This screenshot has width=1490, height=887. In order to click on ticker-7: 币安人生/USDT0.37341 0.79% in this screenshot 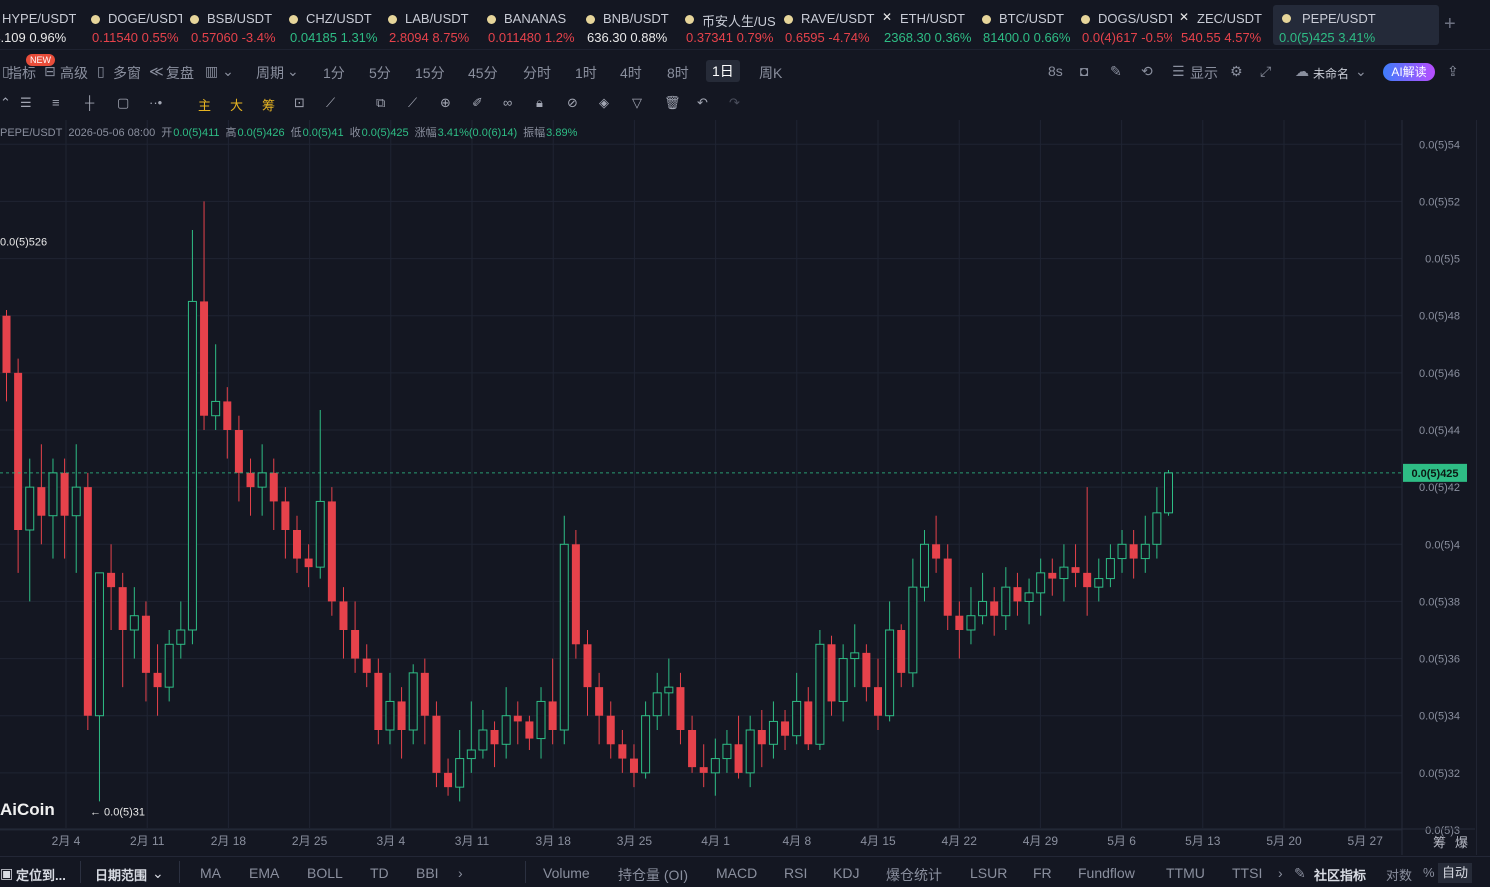, I will do `click(728, 27)`.